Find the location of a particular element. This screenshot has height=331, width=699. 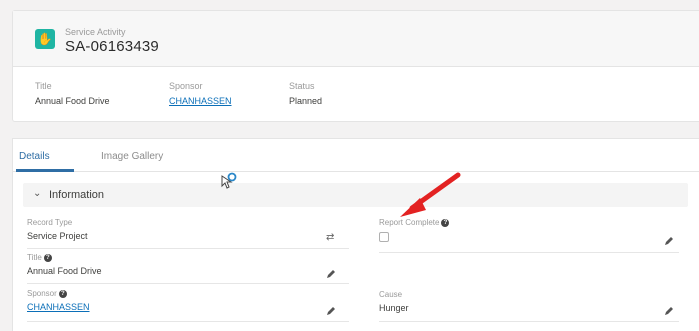

tab-bar: Details Image Gallery is located at coordinates (356, 155).